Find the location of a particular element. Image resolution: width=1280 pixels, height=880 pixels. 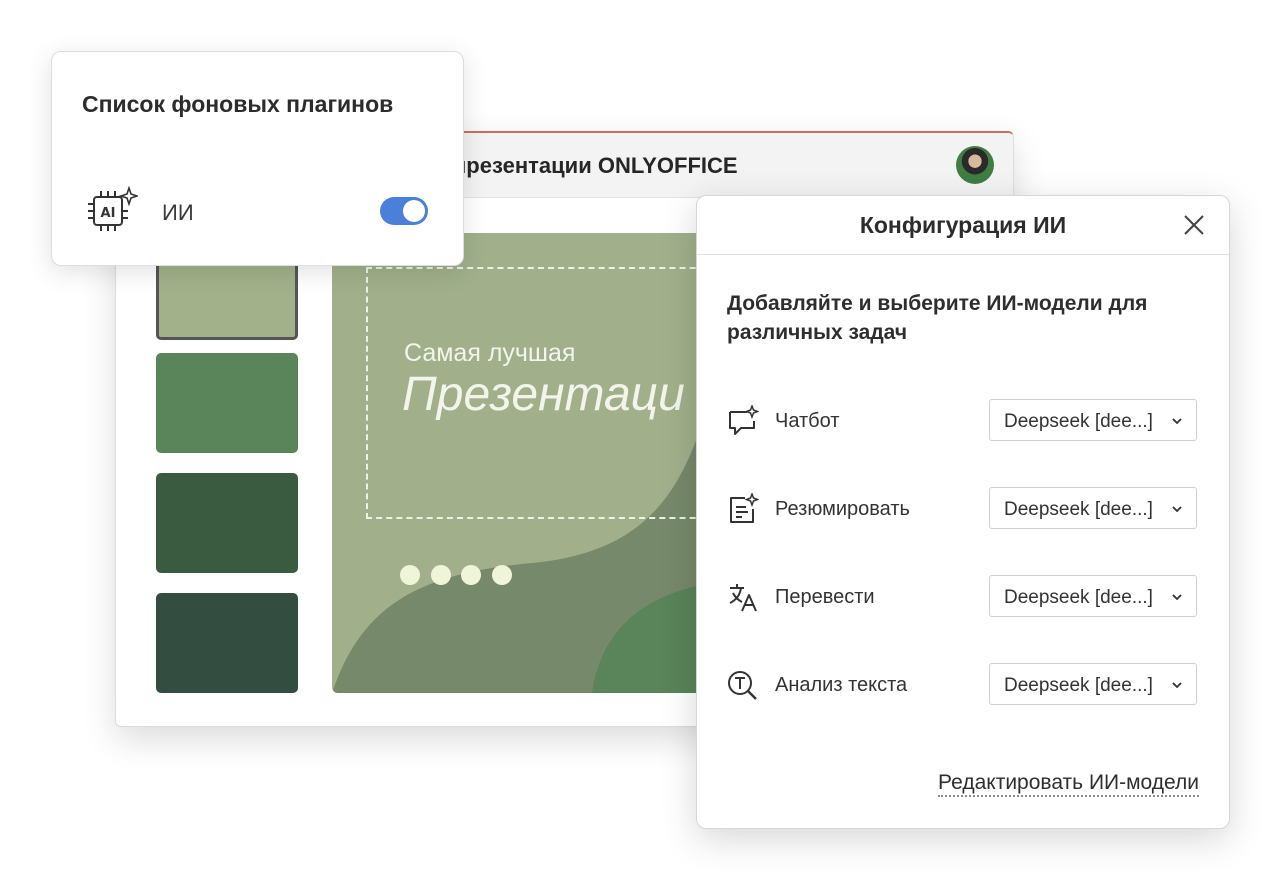

edit-ai-models-link: Редактировать ИИ-модели is located at coordinates (1068, 784).